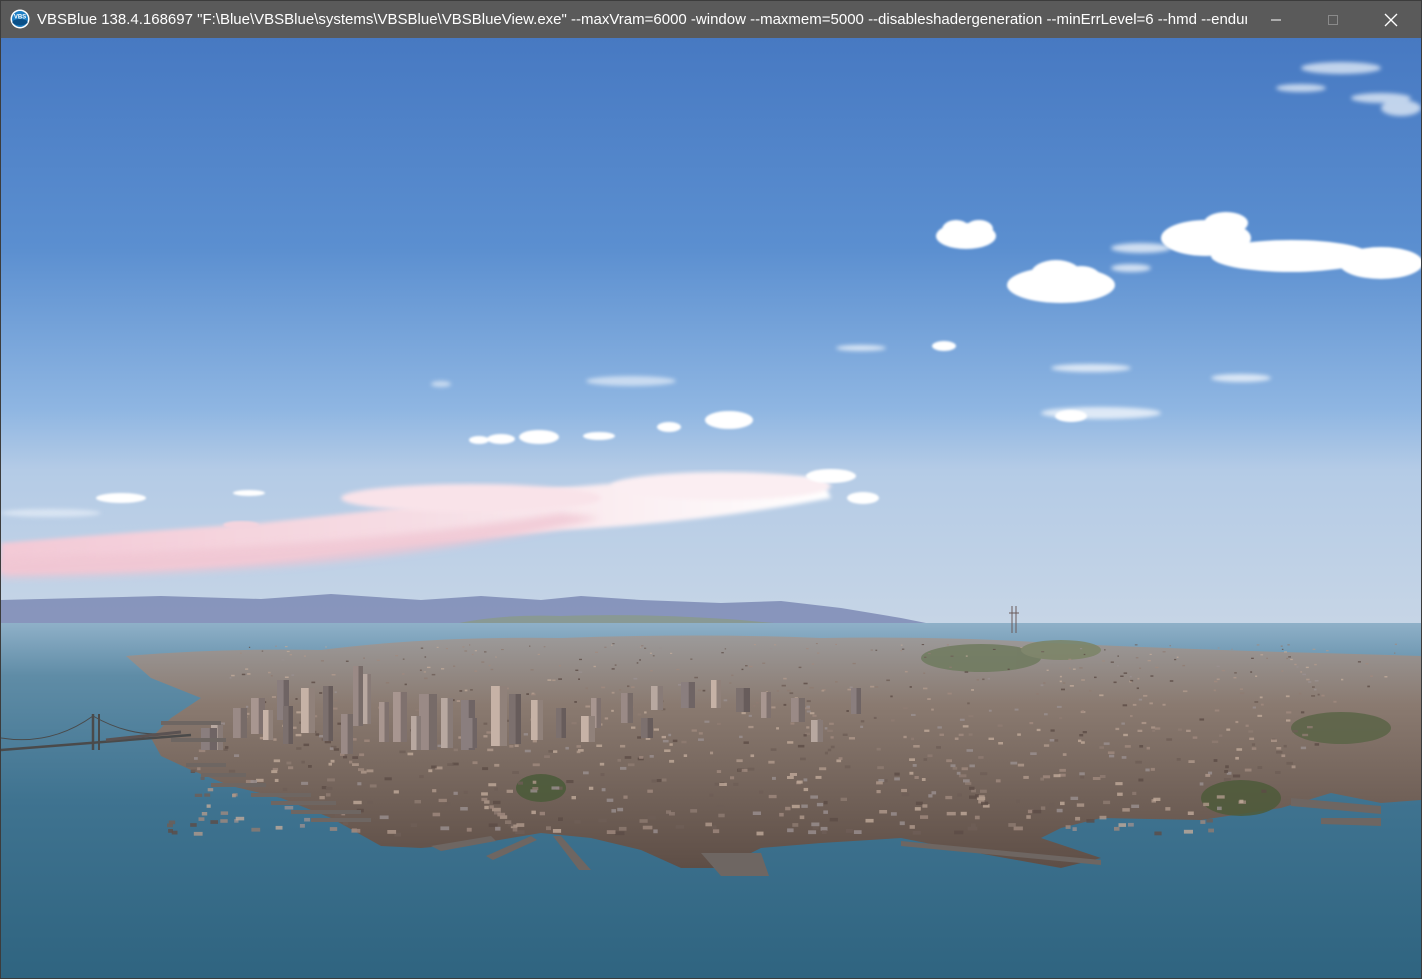  Describe the element at coordinates (1333, 19) in the screenshot. I see `maximize-button` at that location.